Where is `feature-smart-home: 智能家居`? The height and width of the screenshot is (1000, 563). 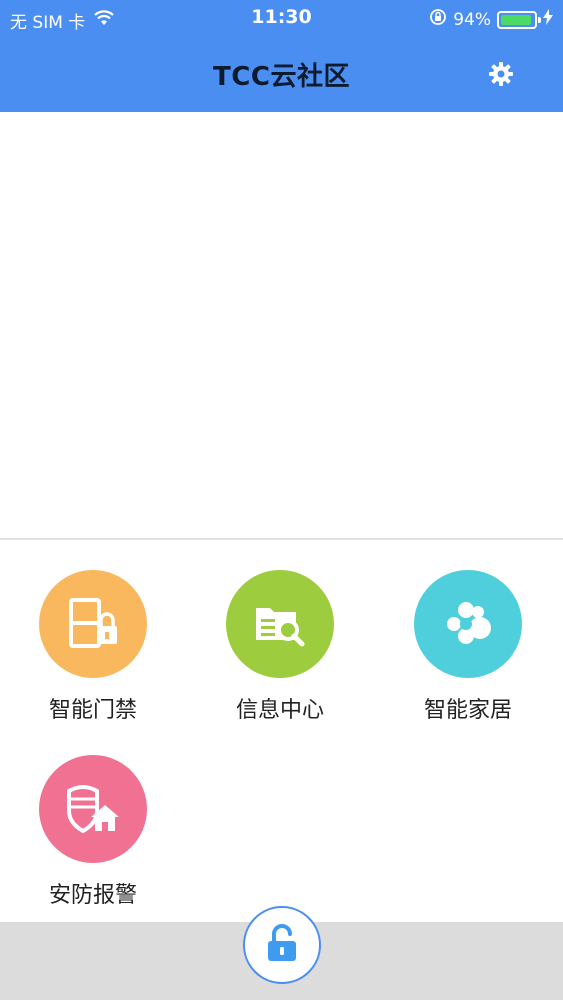 feature-smart-home: 智能家居 is located at coordinates (468, 647).